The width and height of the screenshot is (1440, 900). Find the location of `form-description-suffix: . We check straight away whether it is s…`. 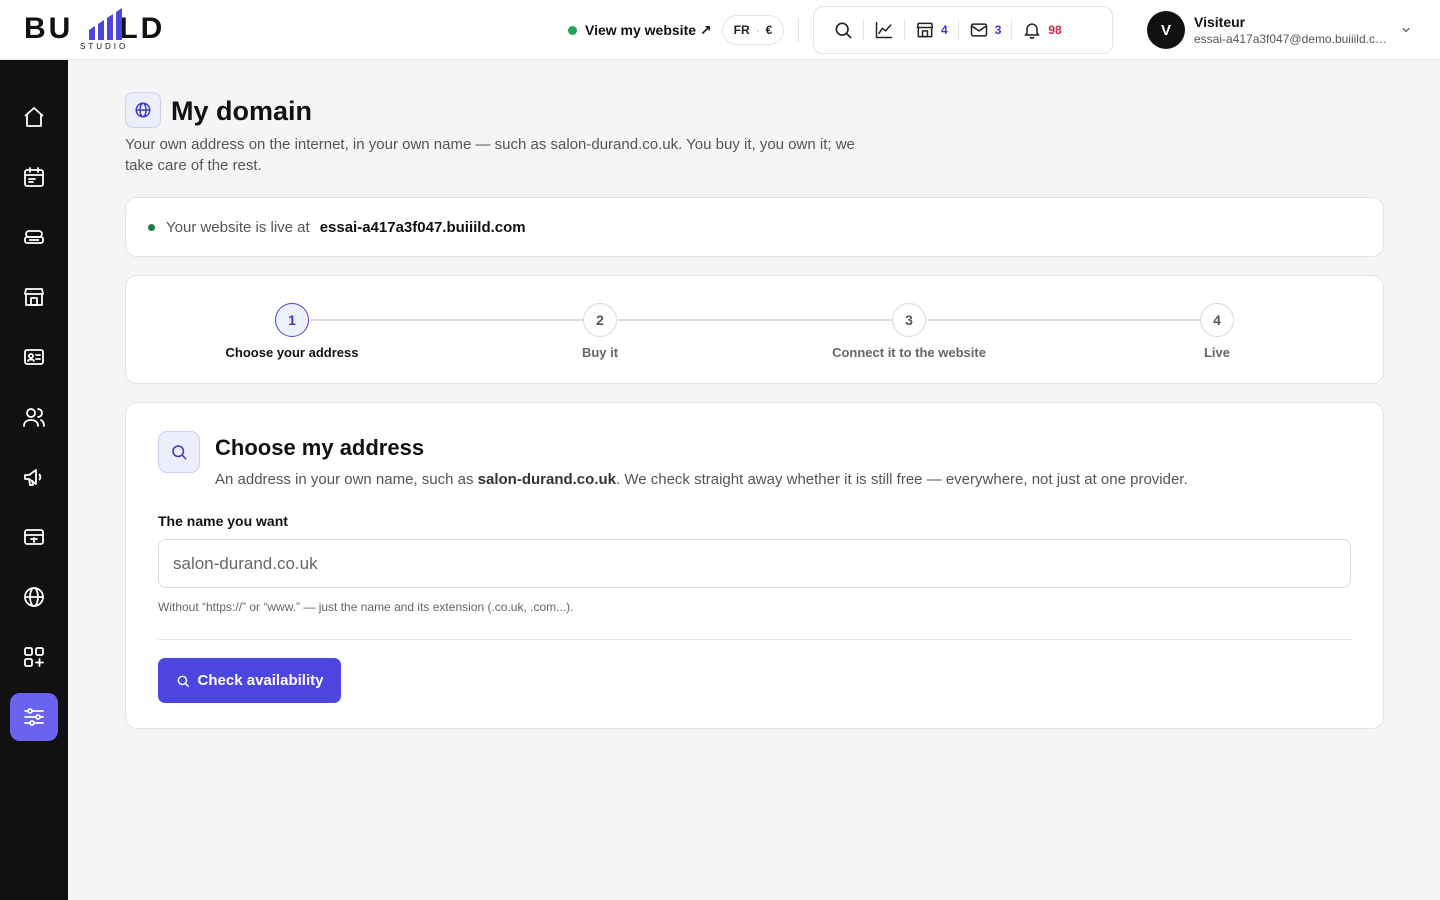

form-description-suffix: . We check straight away whether it is s… is located at coordinates (902, 479).